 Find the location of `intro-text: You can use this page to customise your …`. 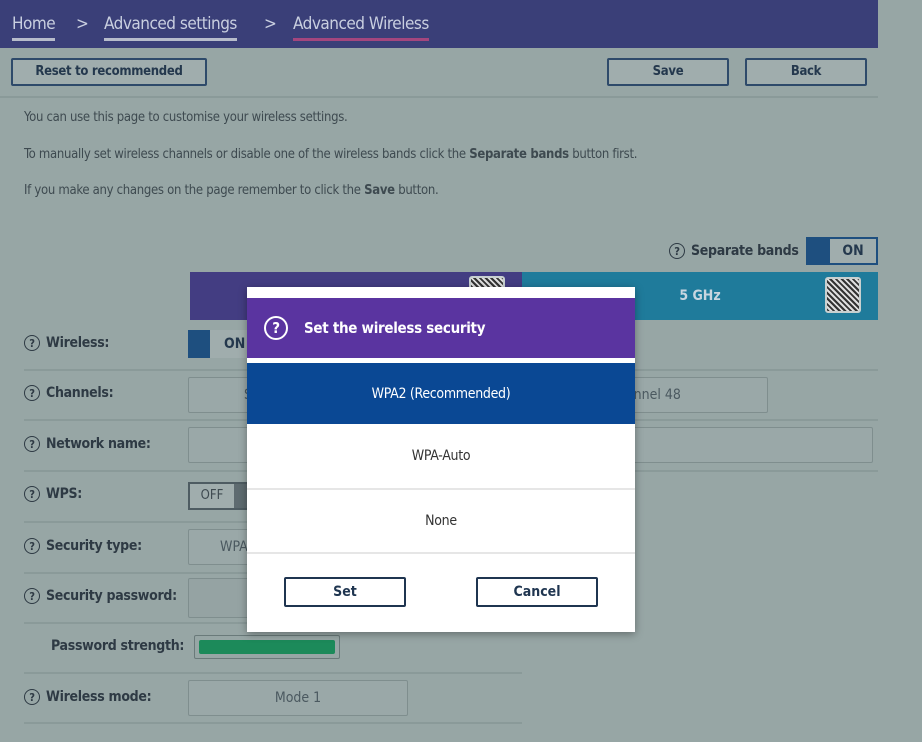

intro-text: You can use this page to customise your … is located at coordinates (186, 117).